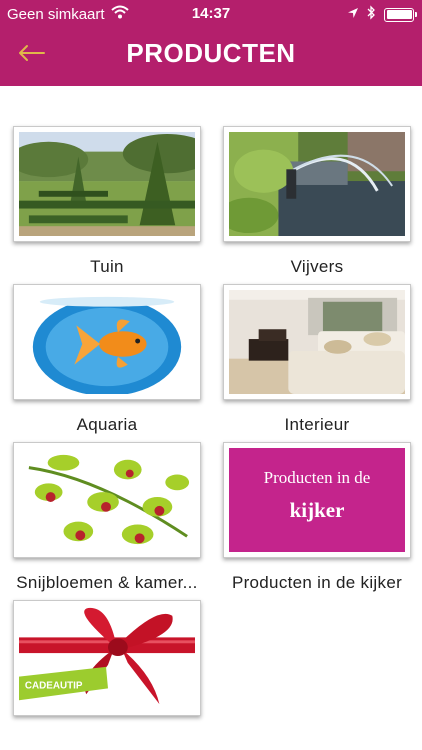 Image resolution: width=422 pixels, height=750 pixels. I want to click on orchid-image, so click(107, 500).